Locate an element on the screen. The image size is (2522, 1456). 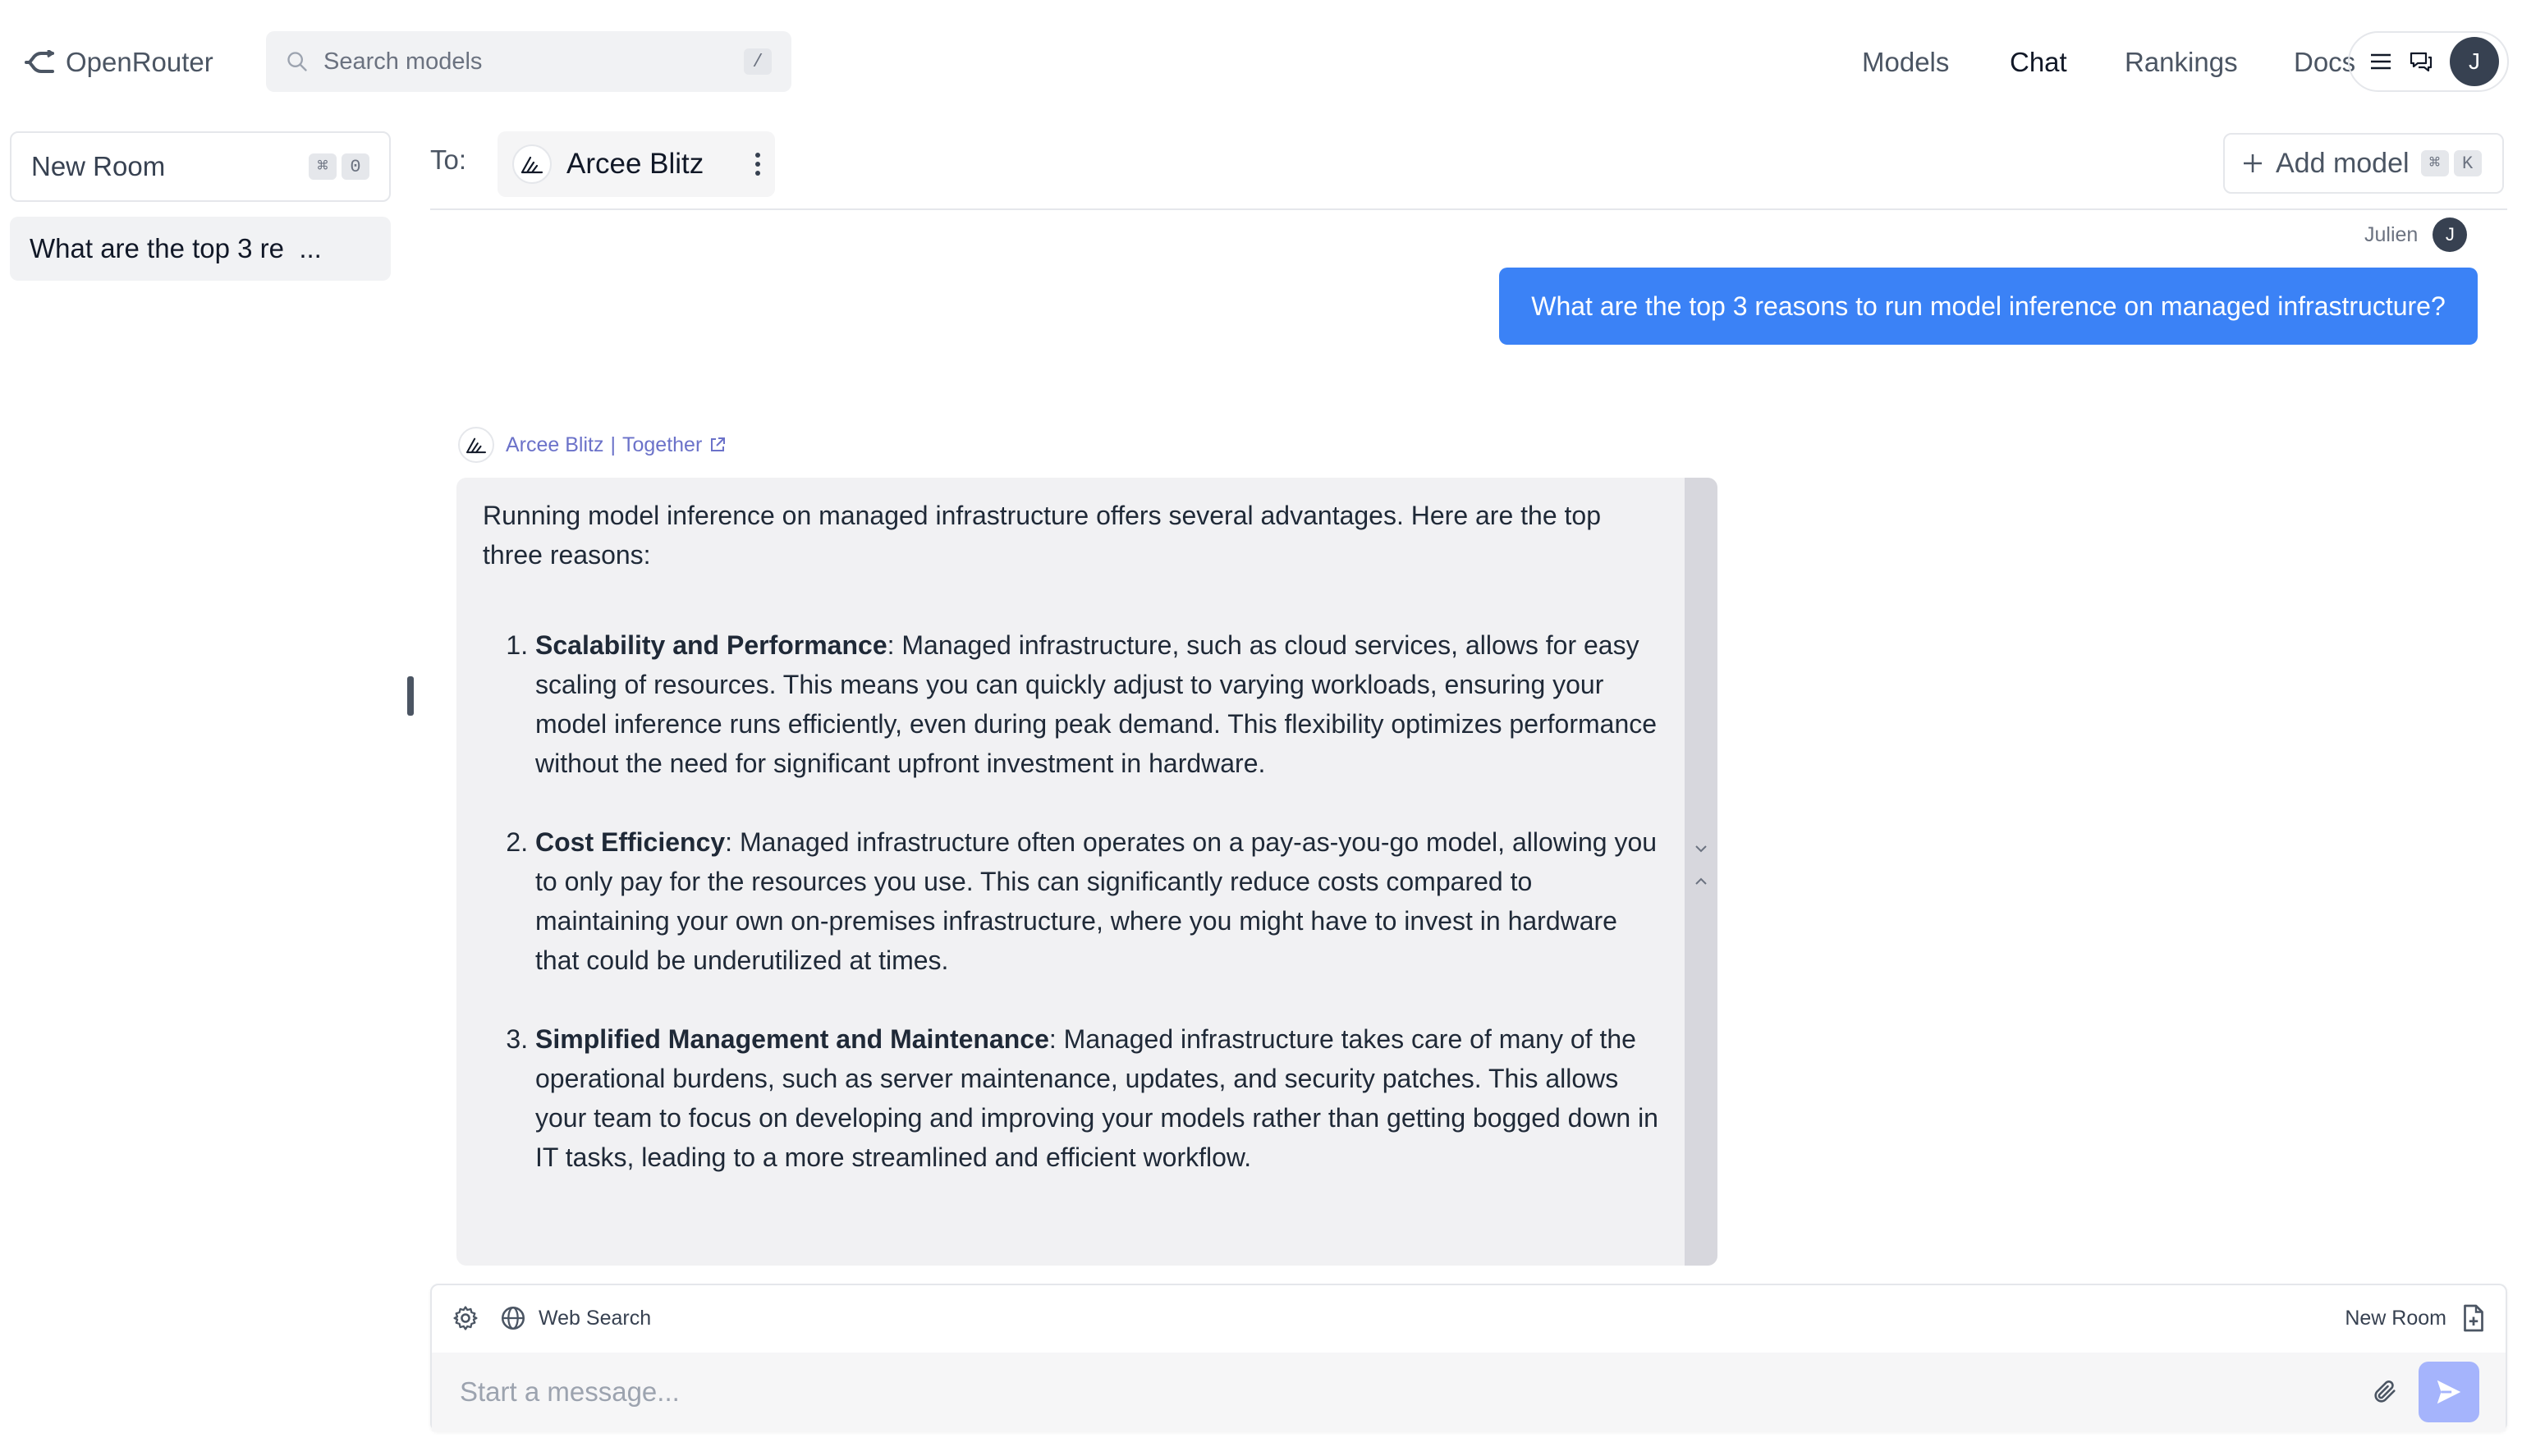
send-icon is located at coordinates (2449, 1392).